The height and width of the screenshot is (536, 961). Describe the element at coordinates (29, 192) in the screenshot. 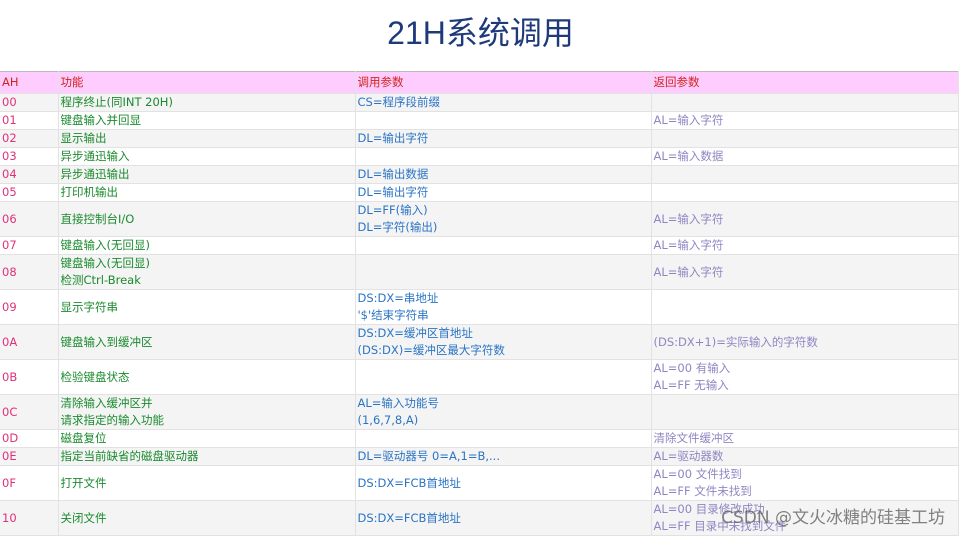

I see `cell-ah: 05` at that location.